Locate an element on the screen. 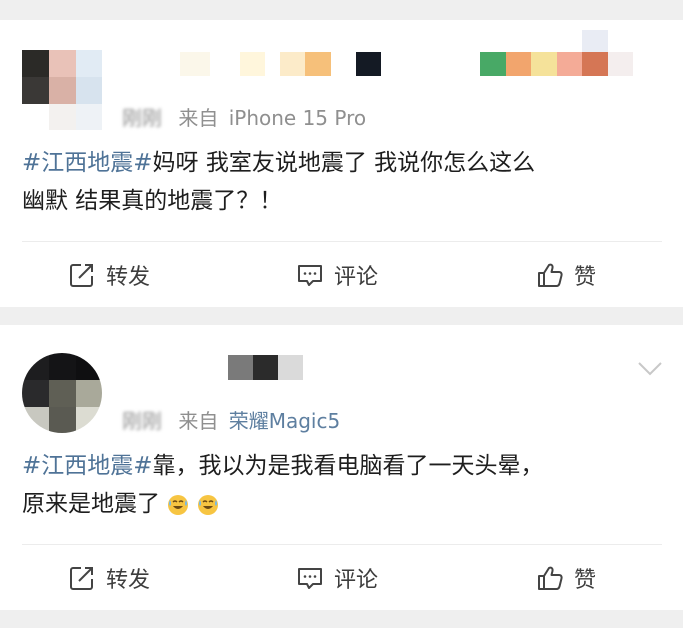 The image size is (683, 640). post-meta: 刚刚 来自 荣耀Magic5 is located at coordinates (231, 419).